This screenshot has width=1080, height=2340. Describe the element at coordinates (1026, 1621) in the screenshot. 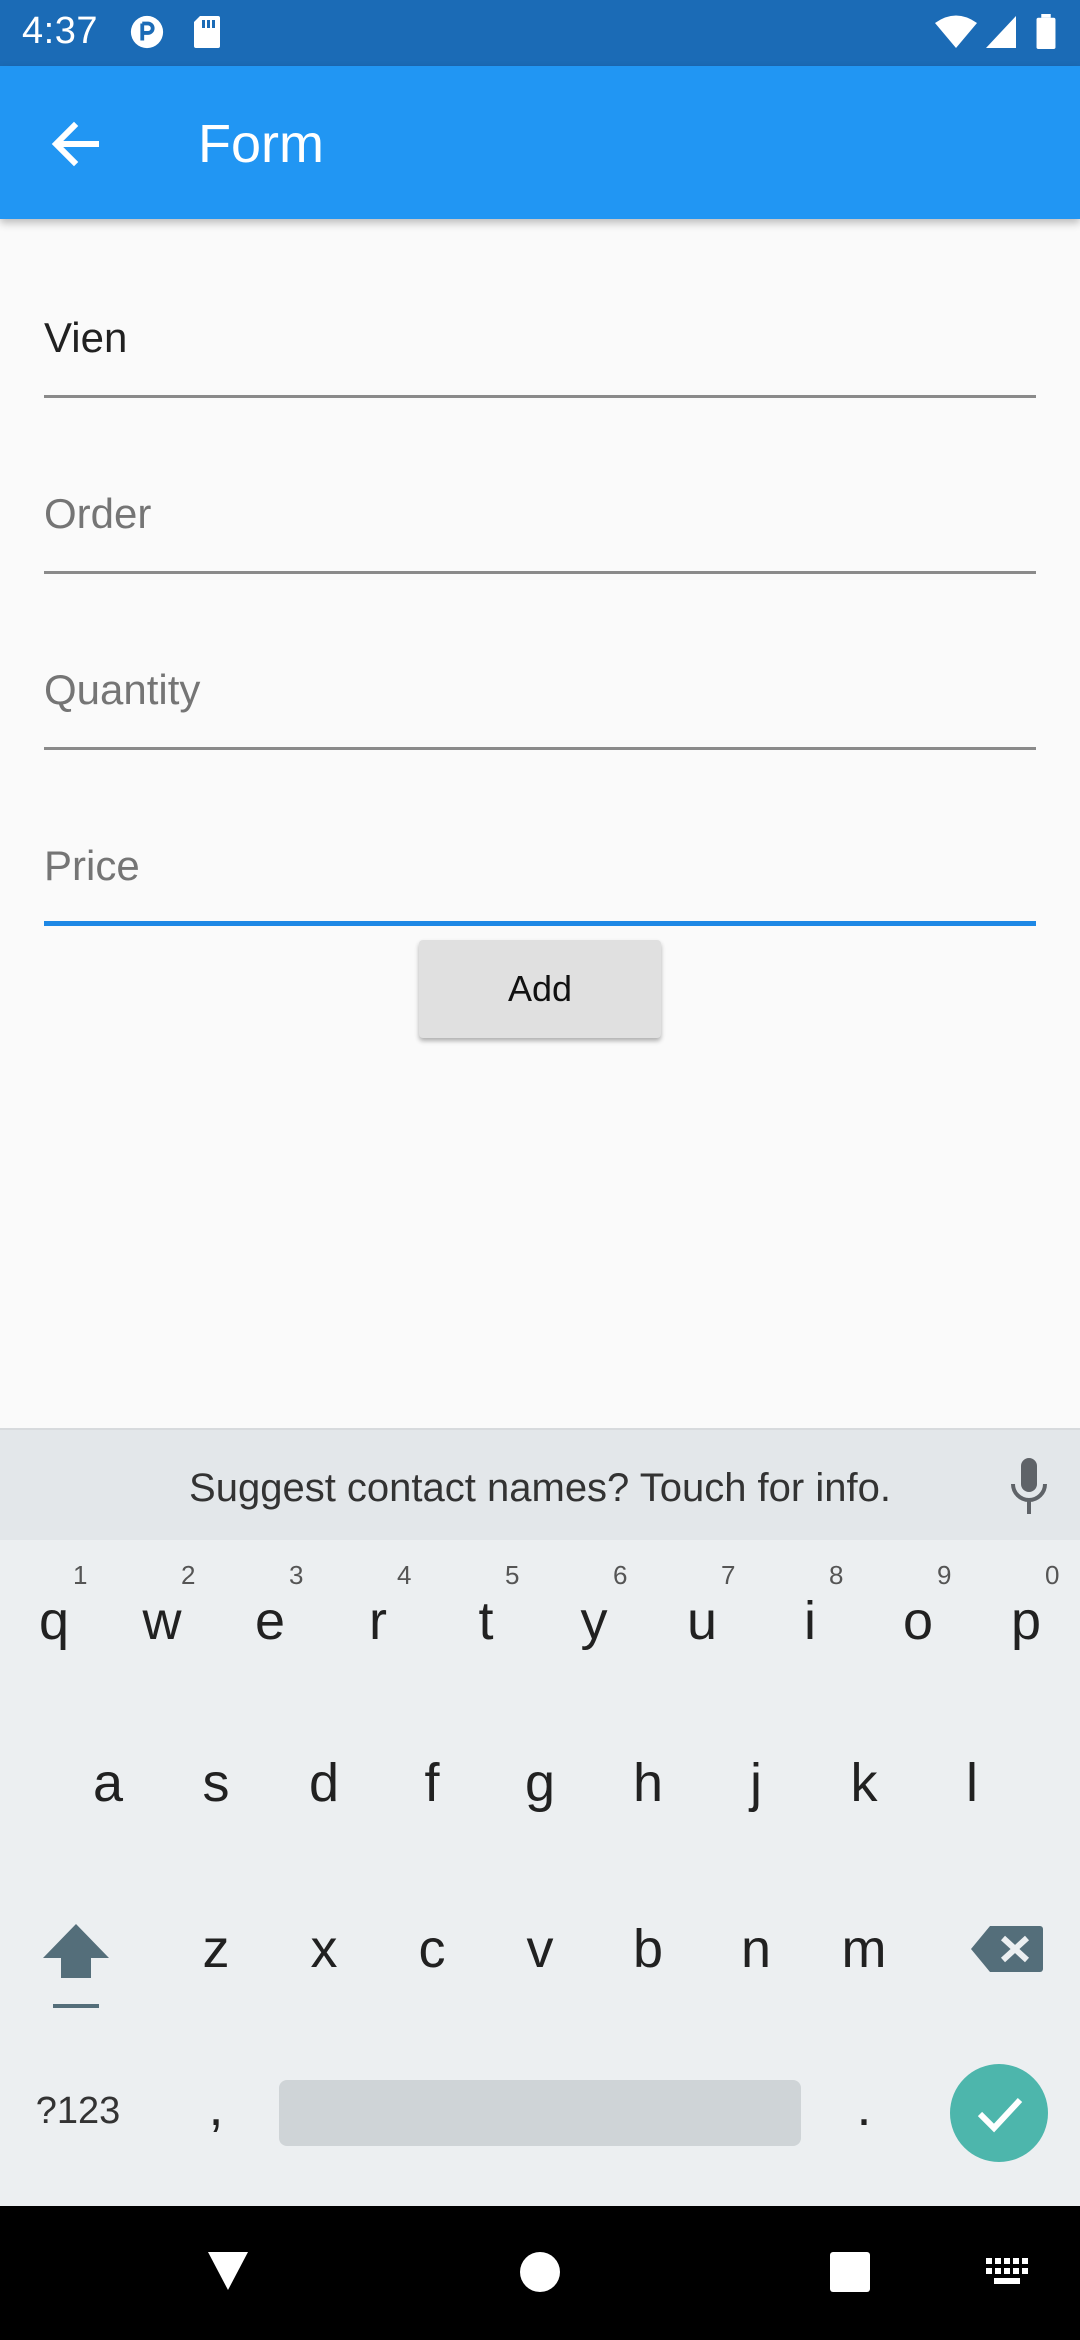

I see `key-p-label: p` at that location.